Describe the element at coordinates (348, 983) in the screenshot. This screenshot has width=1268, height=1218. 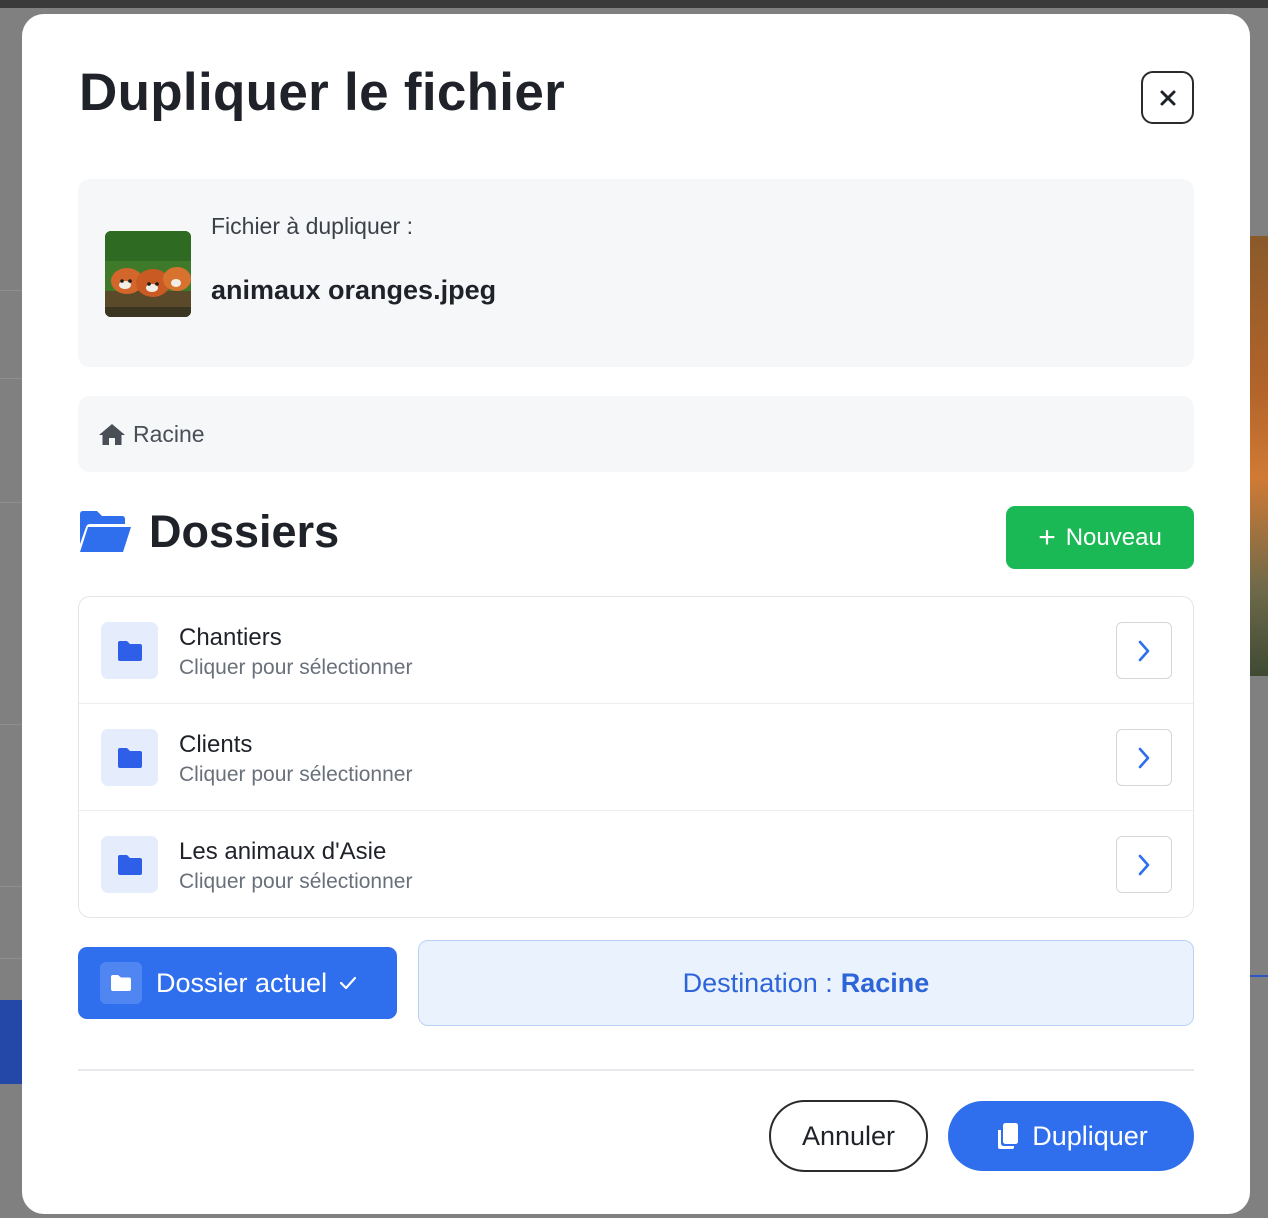
I see `check-icon` at that location.